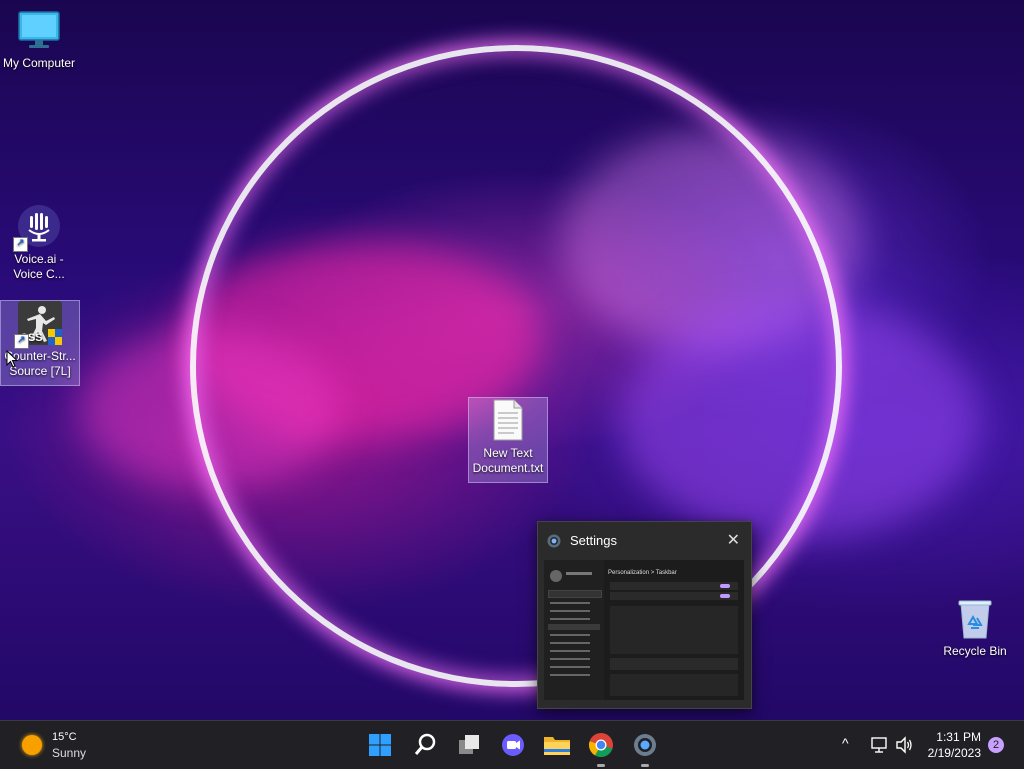 This screenshot has width=1024, height=769. I want to click on desktop-icon-counter-strike: CSS ↗ Counter-Str... Source [7L], so click(40, 343).